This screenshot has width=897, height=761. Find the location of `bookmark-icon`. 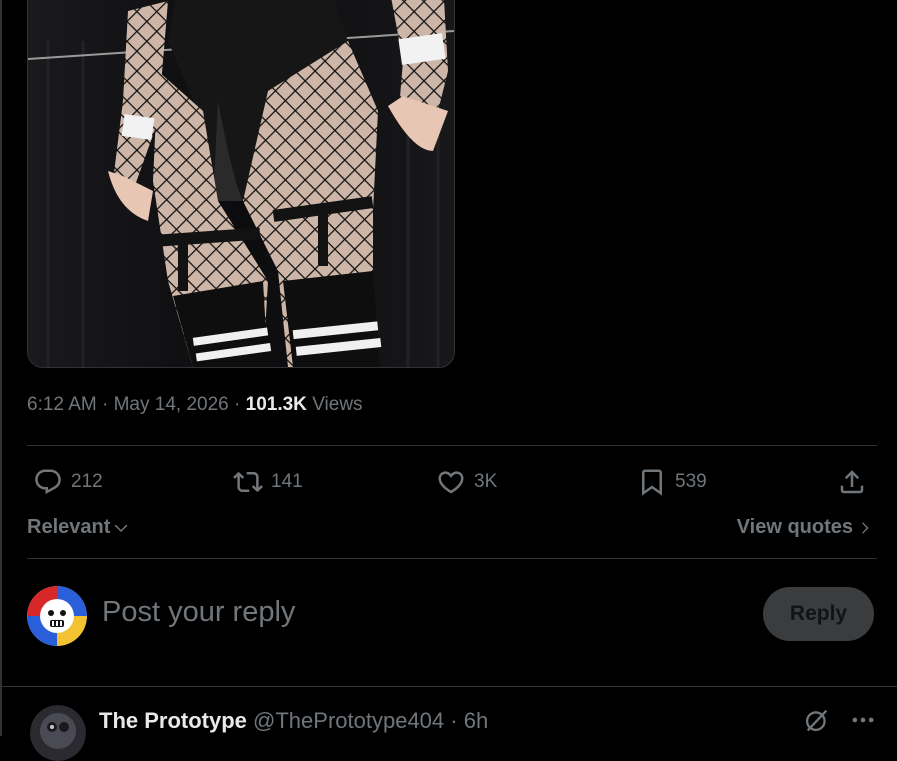

bookmark-icon is located at coordinates (652, 482).